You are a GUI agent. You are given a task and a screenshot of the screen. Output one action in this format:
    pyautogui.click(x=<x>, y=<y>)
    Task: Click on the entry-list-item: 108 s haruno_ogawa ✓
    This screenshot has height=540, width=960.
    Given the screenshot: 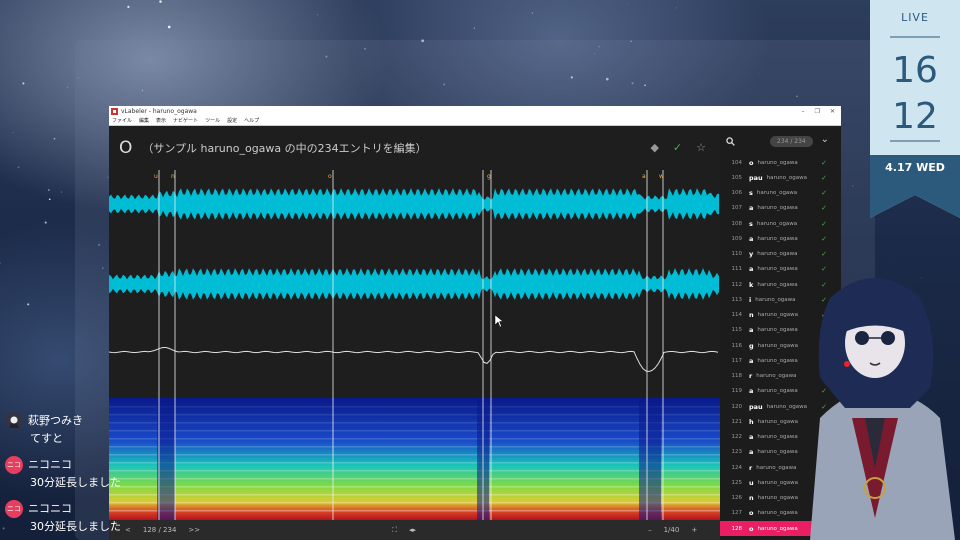 What is the action you would take?
    pyautogui.click(x=780, y=223)
    